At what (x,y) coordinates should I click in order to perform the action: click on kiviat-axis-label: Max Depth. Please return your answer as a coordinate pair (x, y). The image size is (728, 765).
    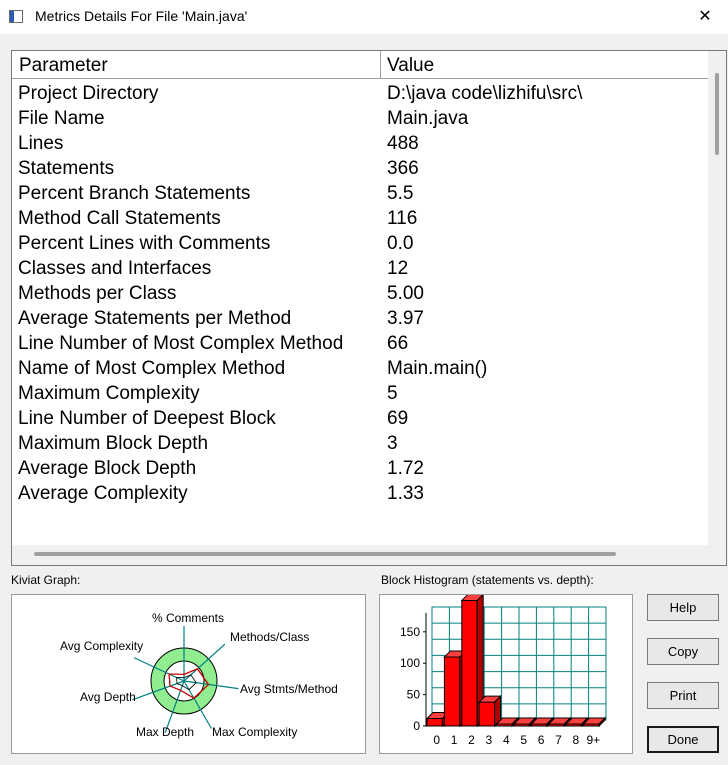
    Looking at the image, I should click on (165, 732).